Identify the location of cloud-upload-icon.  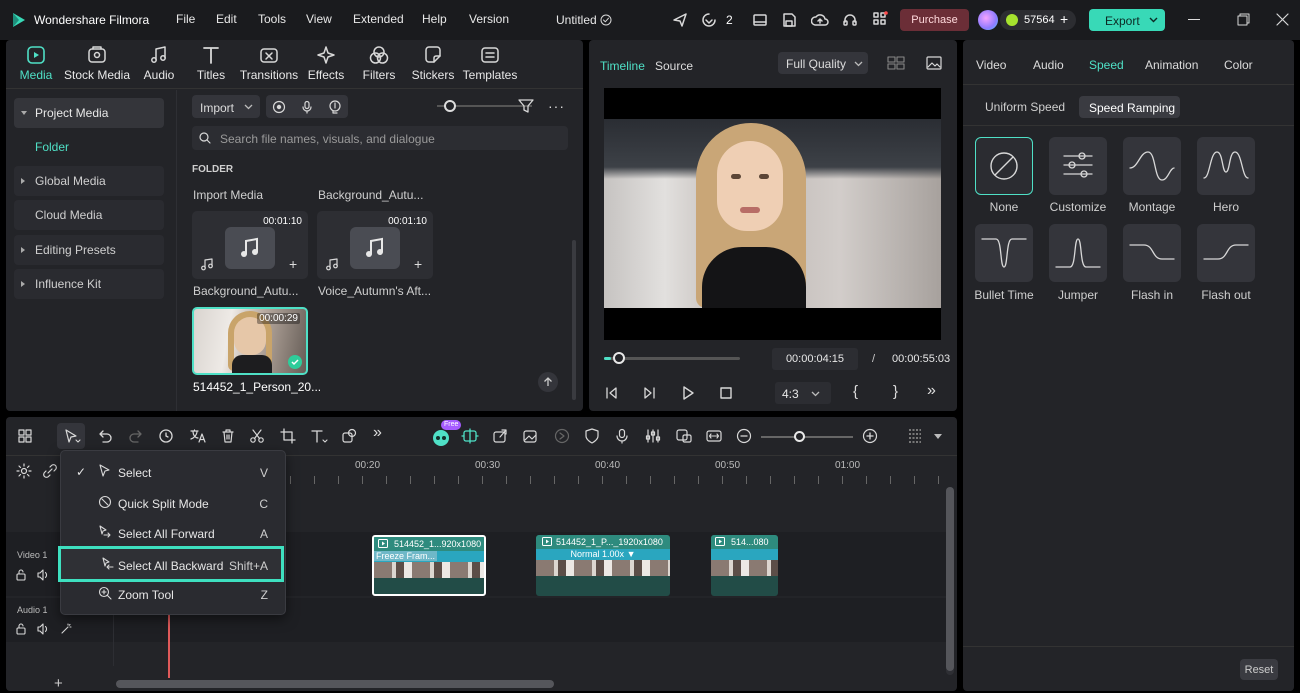
(820, 20).